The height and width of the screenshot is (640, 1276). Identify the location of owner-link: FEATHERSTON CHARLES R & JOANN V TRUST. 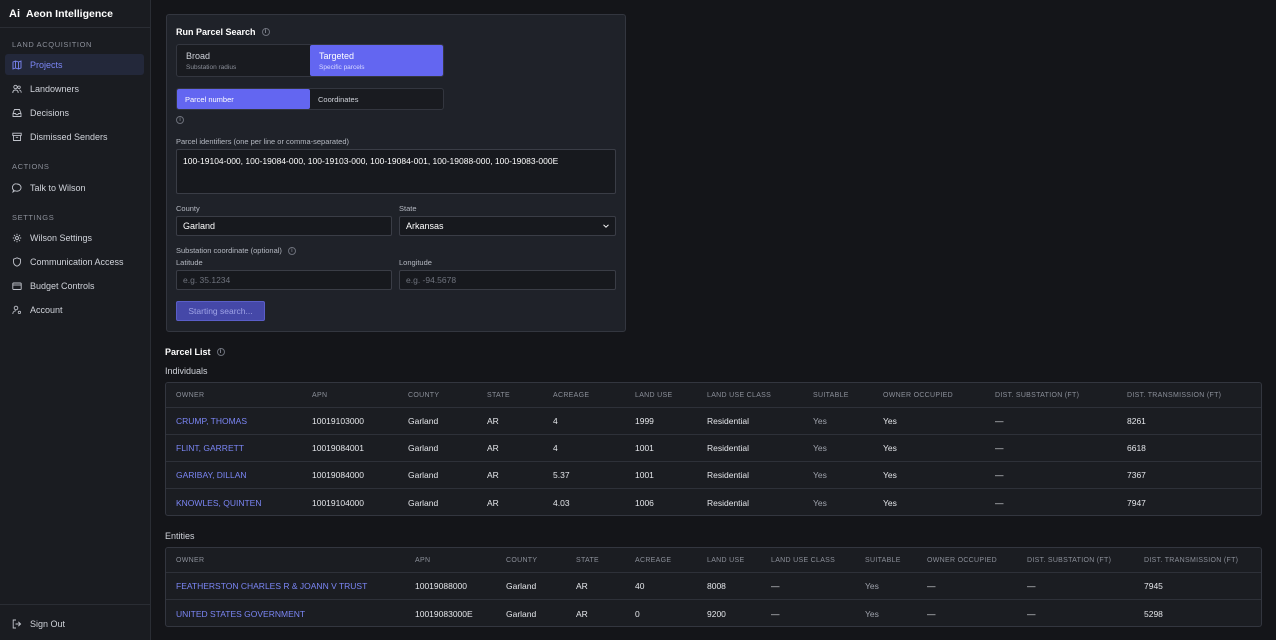
(271, 586).